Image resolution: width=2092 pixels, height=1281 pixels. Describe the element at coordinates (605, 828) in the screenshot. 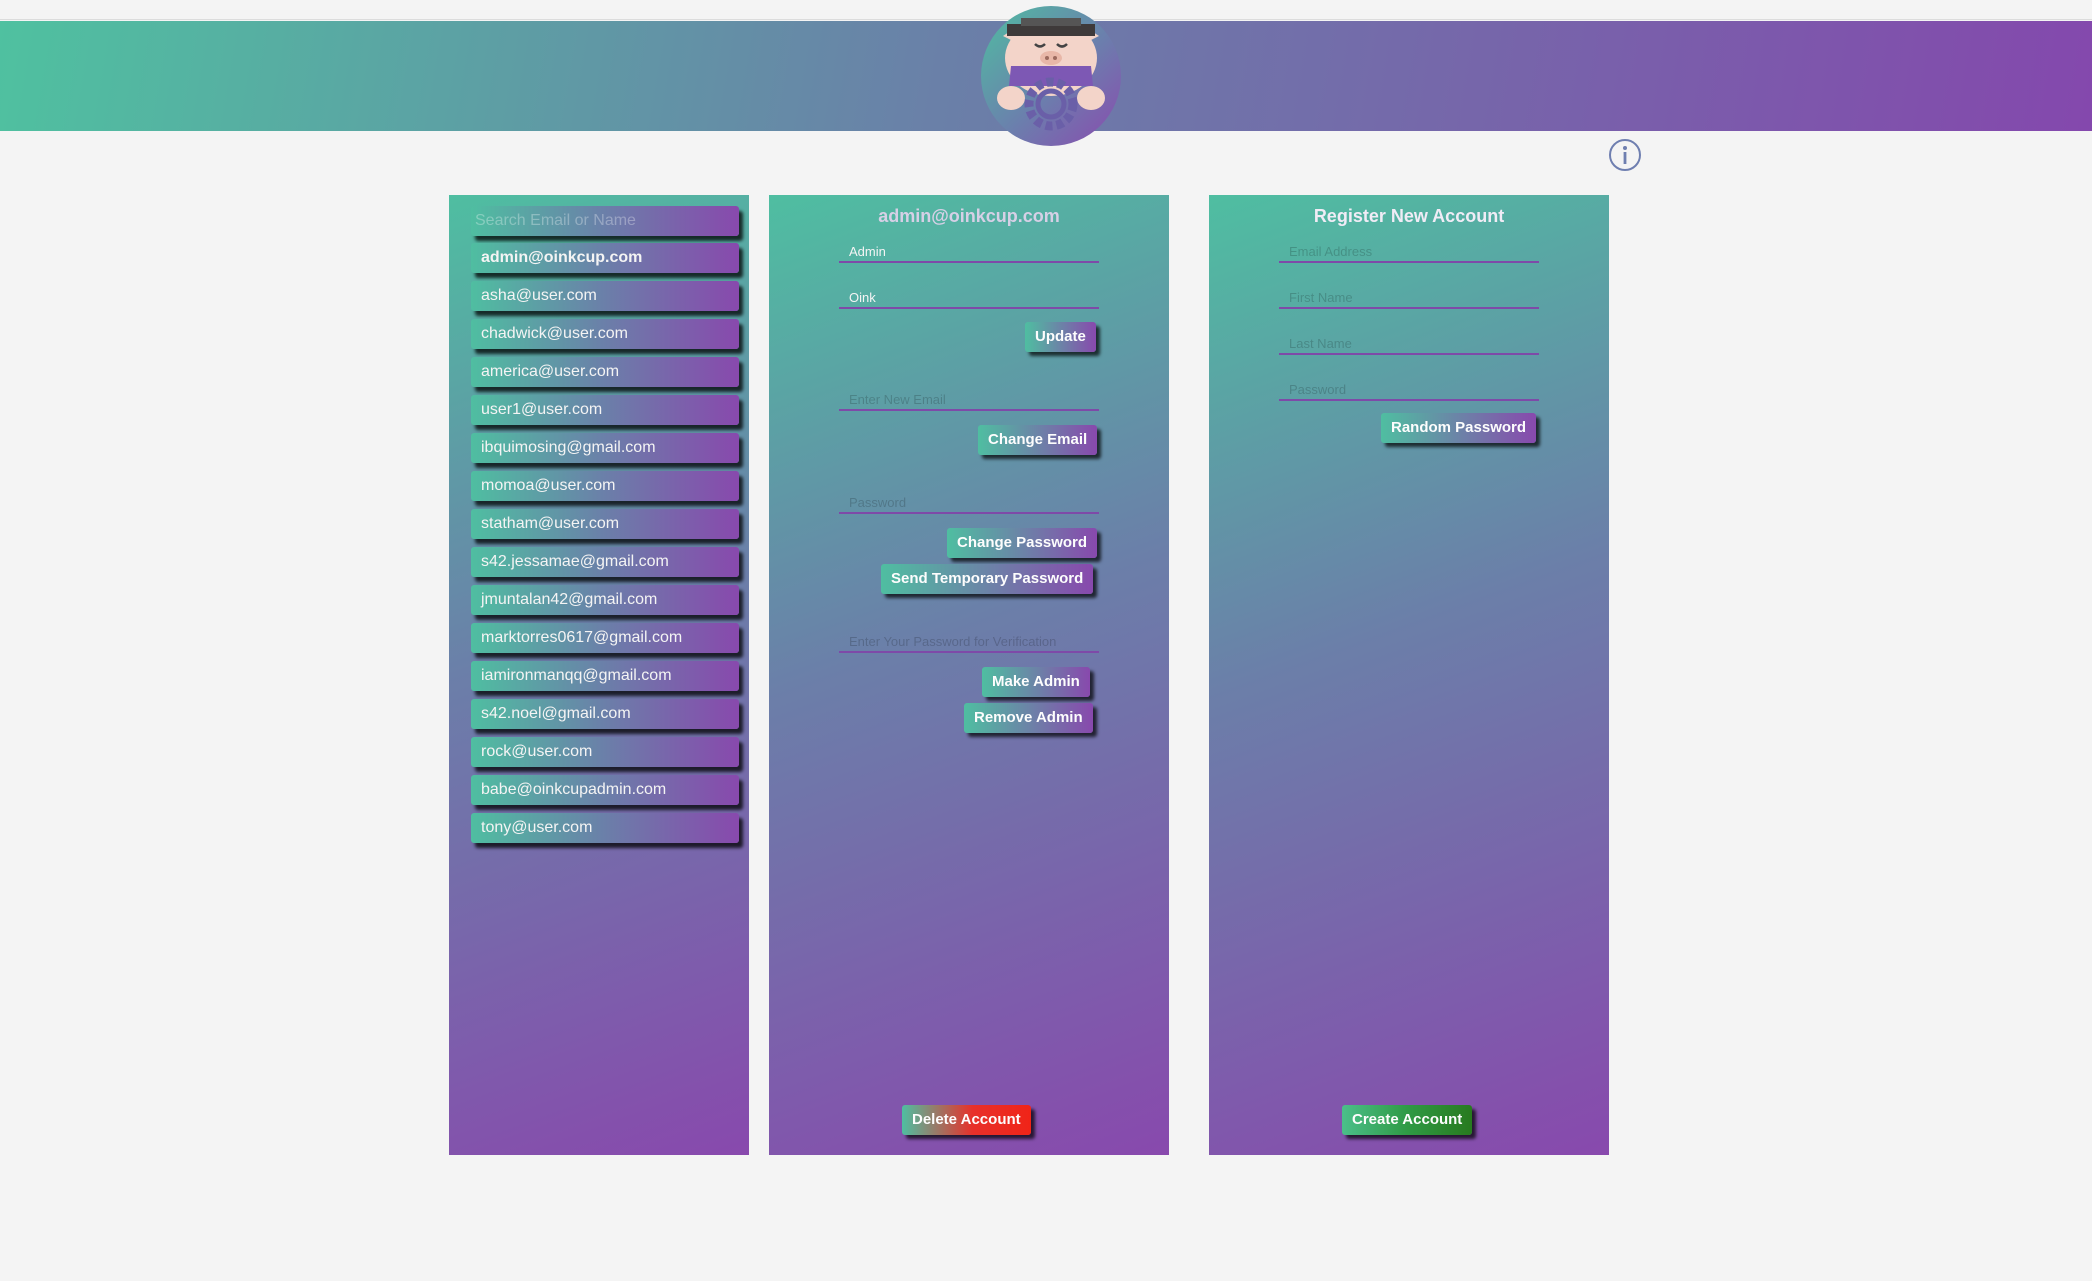

I see `user-list-item: tony@user.com` at that location.